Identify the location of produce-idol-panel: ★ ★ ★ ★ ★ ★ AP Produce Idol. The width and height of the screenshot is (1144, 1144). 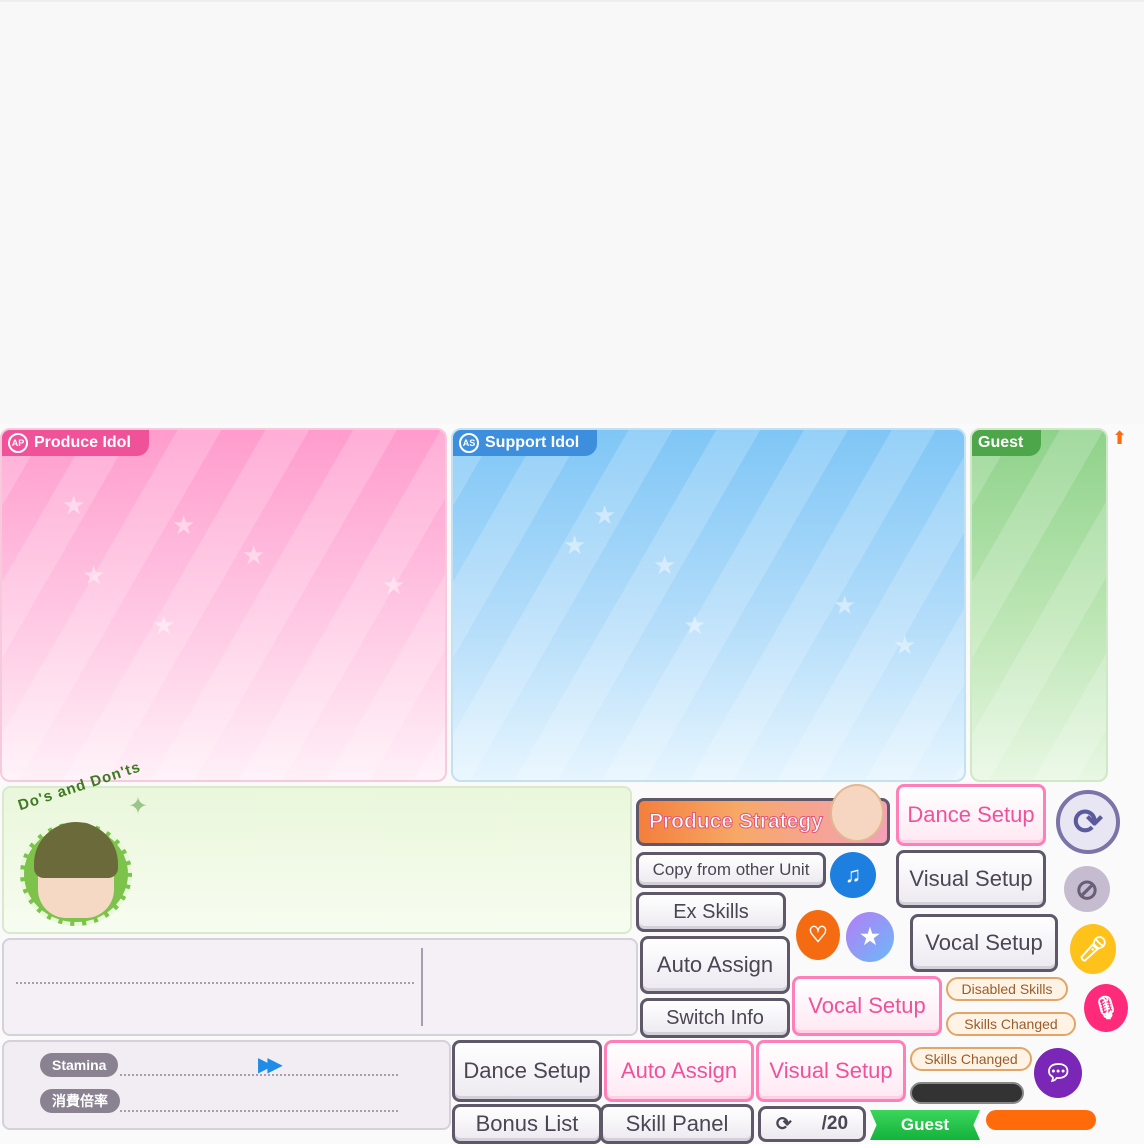
(223, 605).